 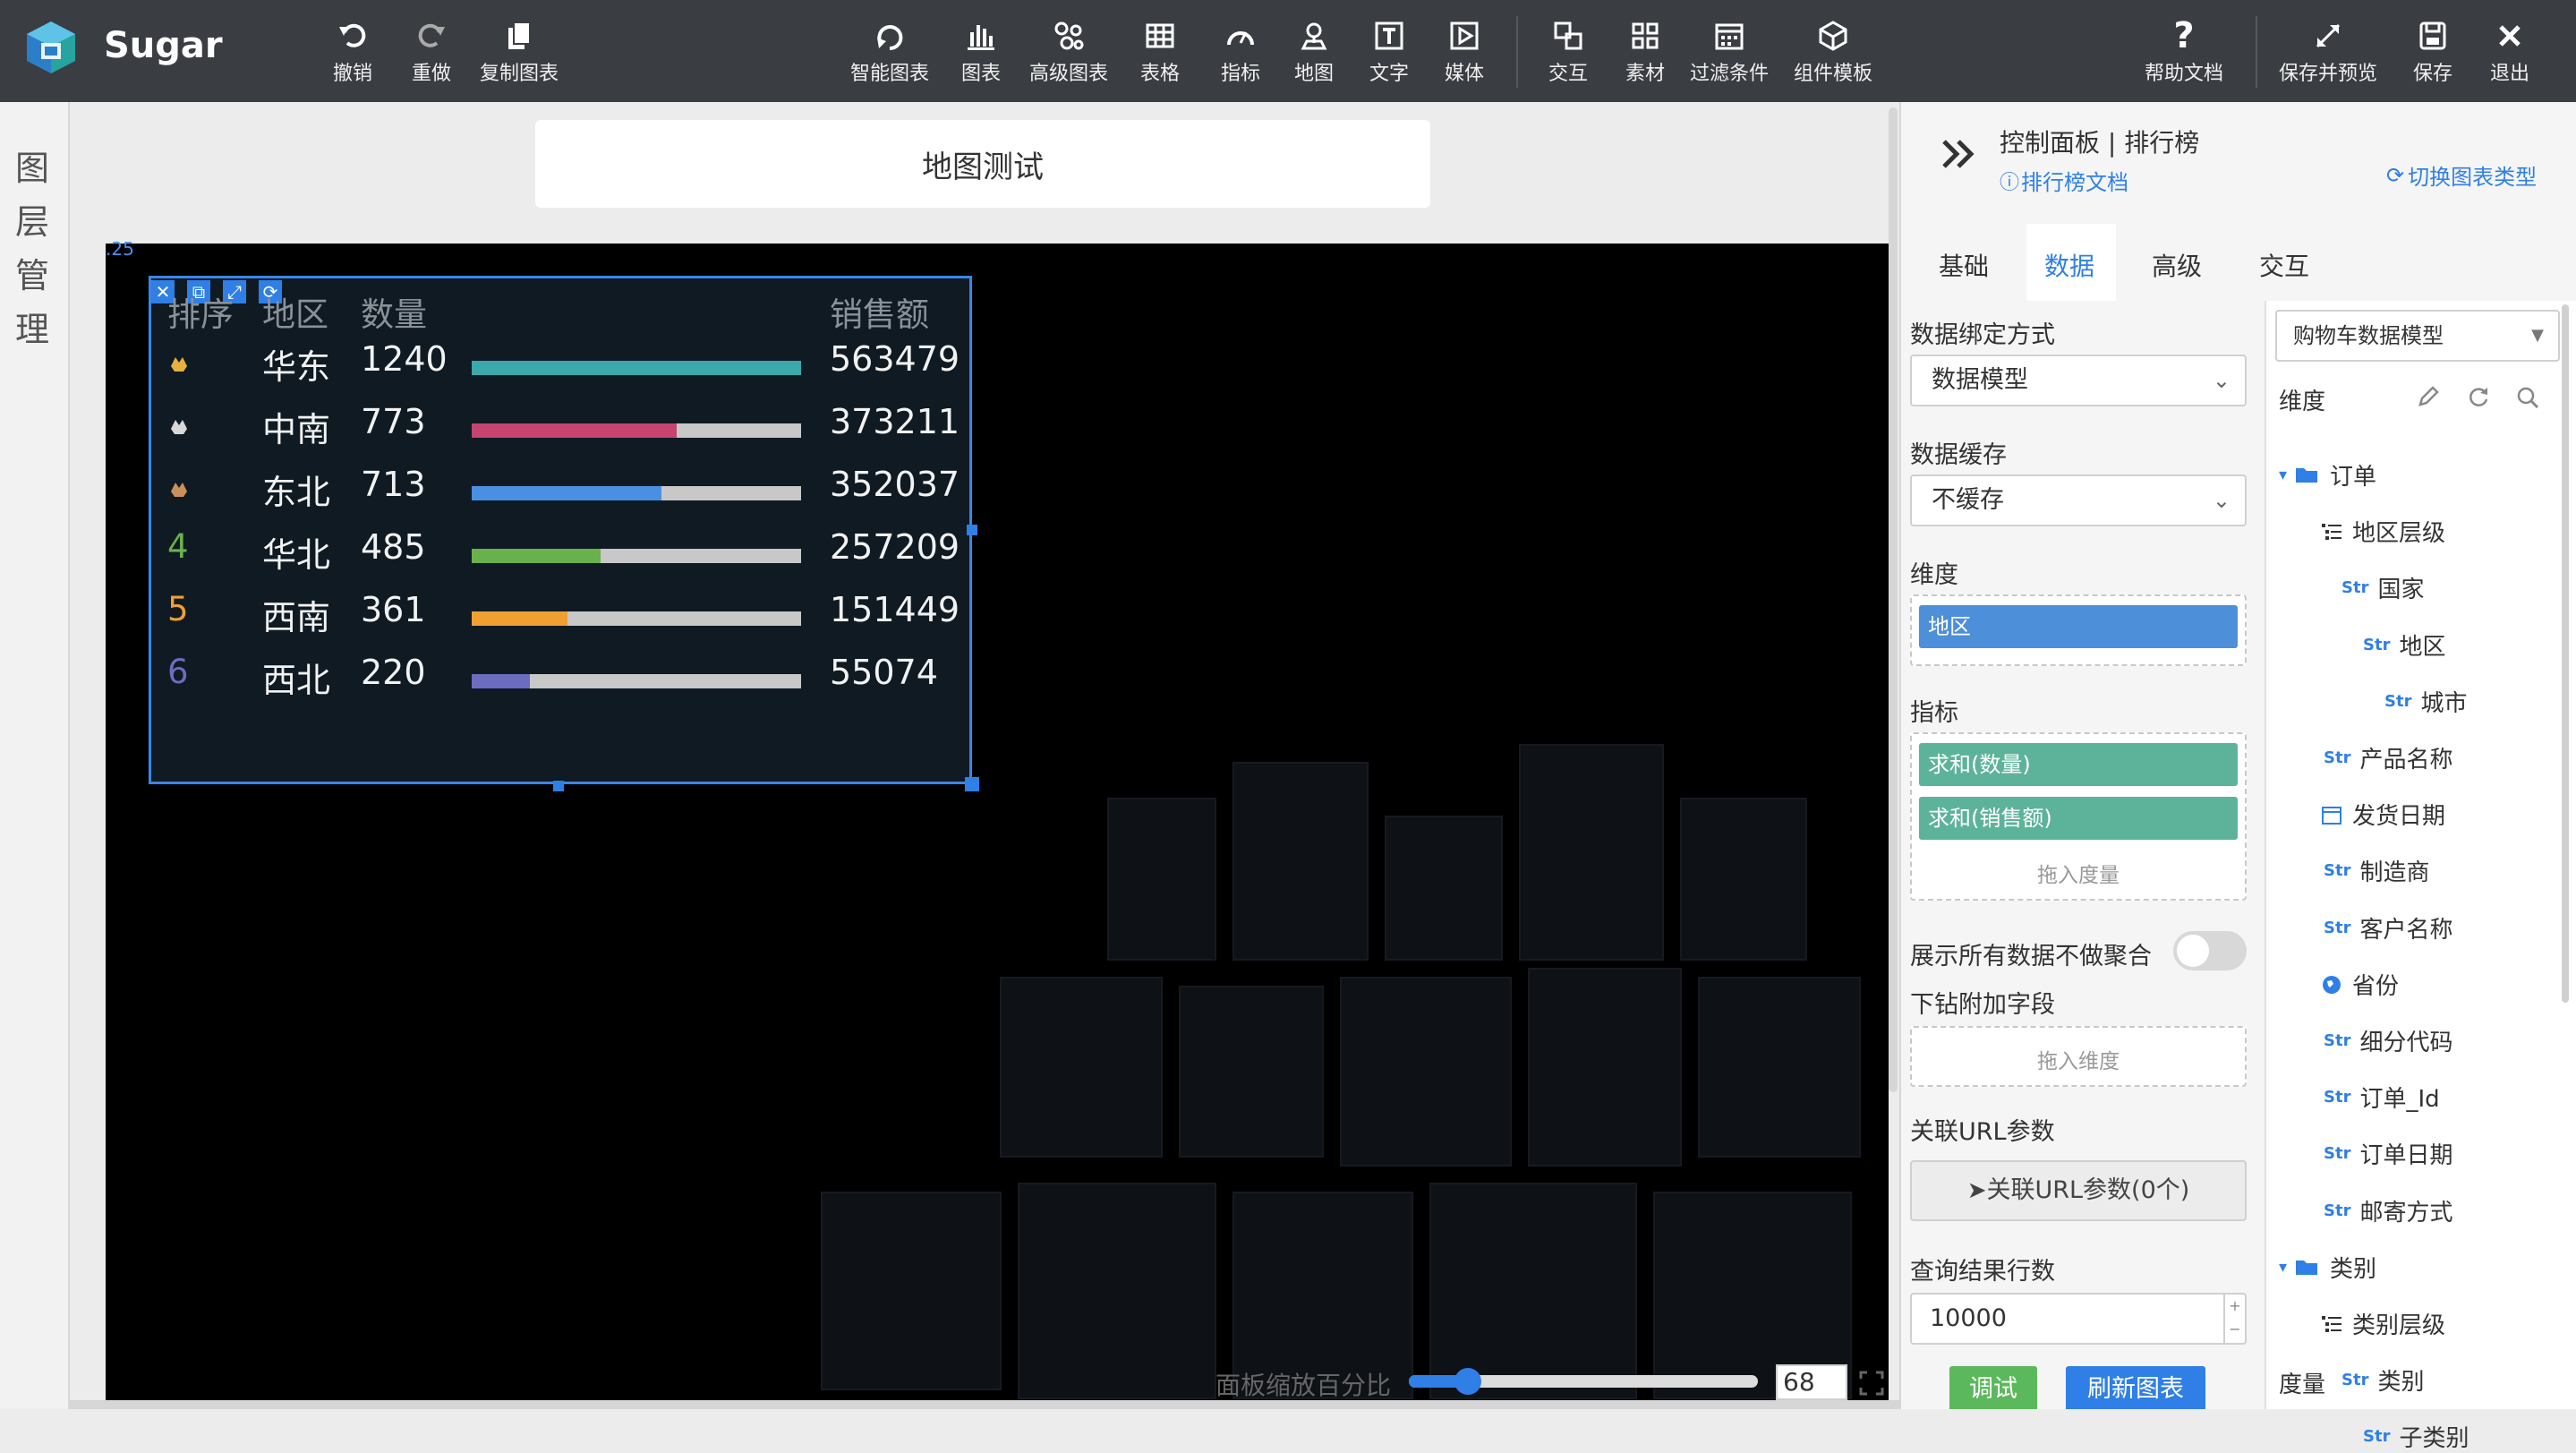 I want to click on smart-chart-button: 智能图表, so click(x=889, y=53).